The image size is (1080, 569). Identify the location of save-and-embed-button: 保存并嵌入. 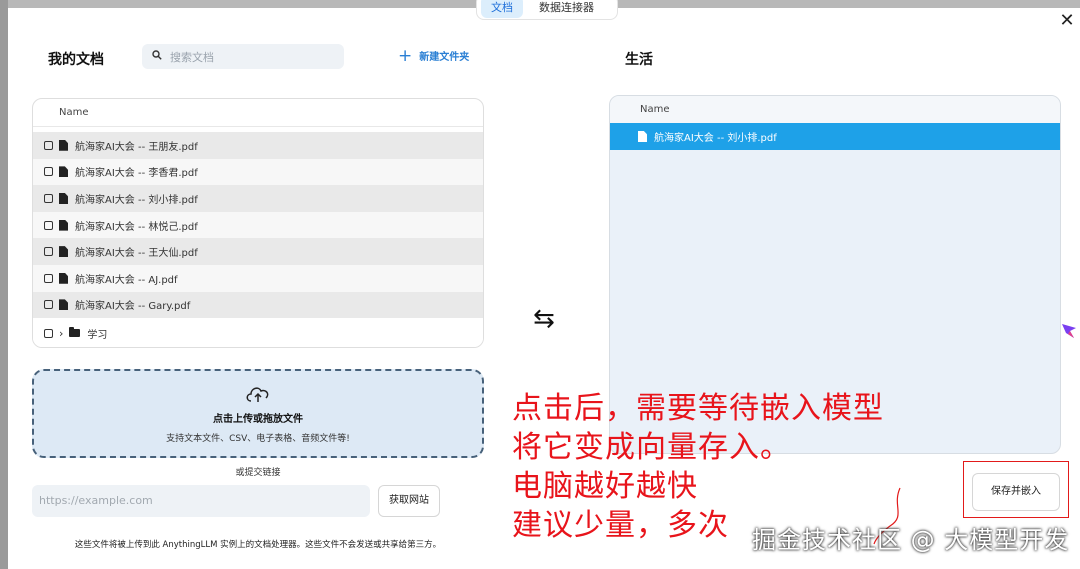
(1016, 492).